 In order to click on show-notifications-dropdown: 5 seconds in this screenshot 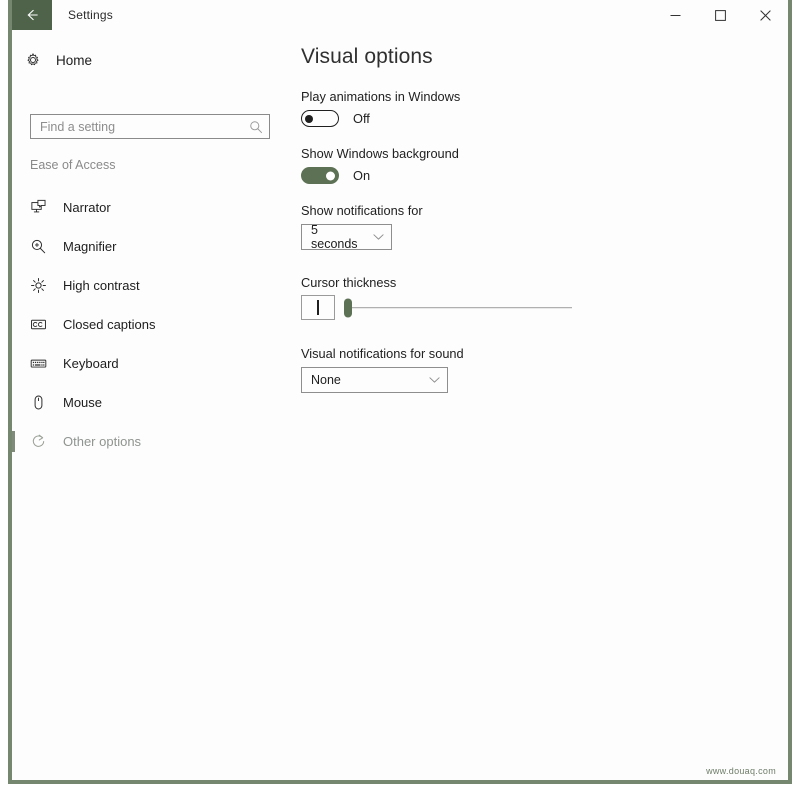, I will do `click(346, 237)`.